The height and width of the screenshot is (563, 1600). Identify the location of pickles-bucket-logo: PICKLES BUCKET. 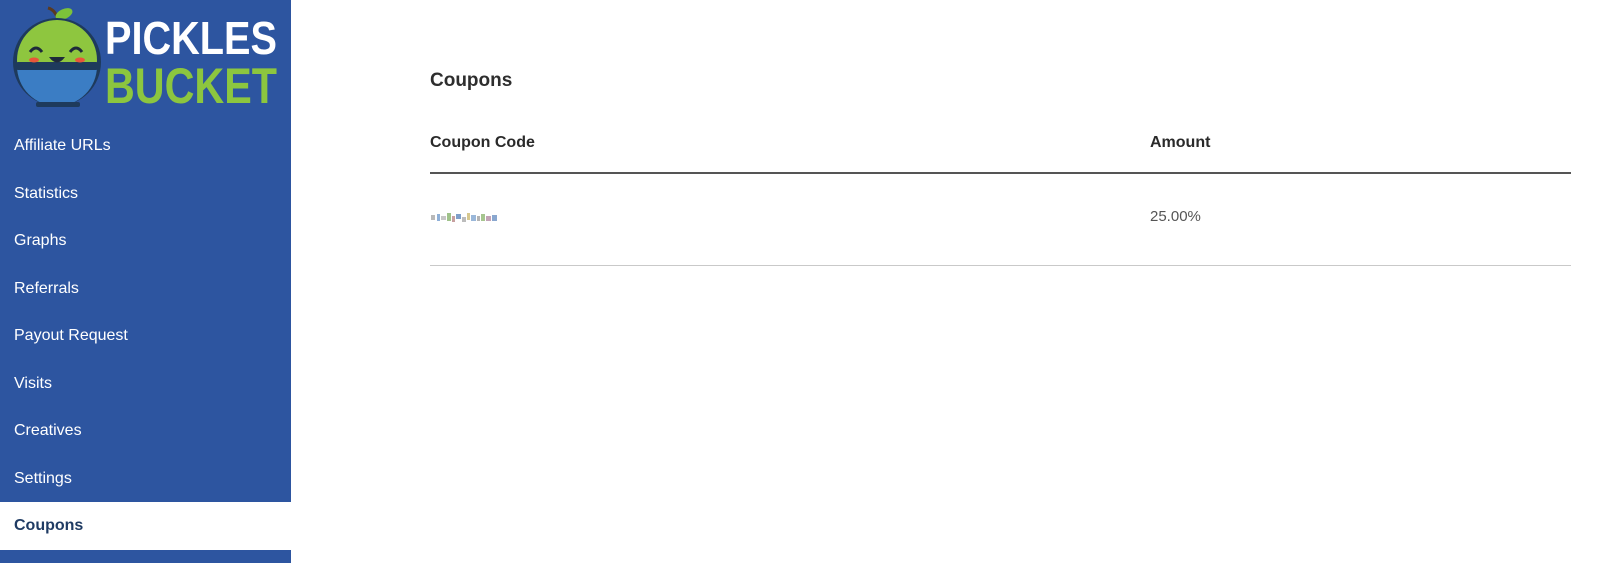
(145, 59).